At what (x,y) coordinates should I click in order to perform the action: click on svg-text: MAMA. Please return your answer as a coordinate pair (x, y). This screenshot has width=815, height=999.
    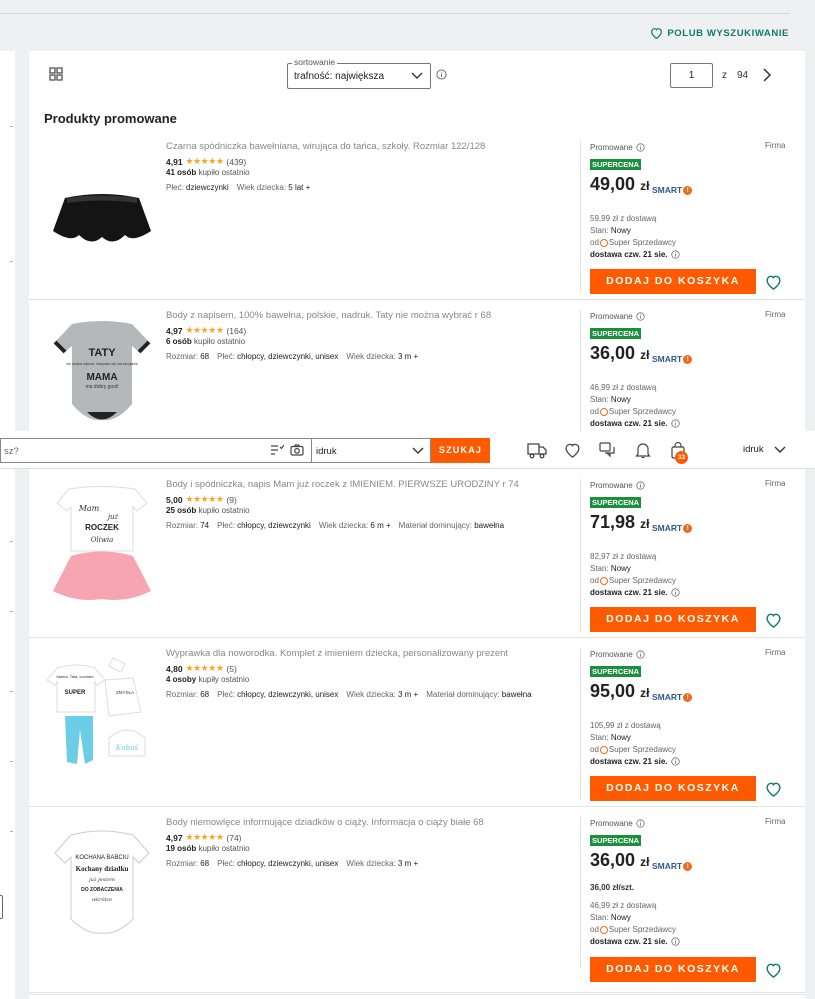
    Looking at the image, I should click on (101, 377).